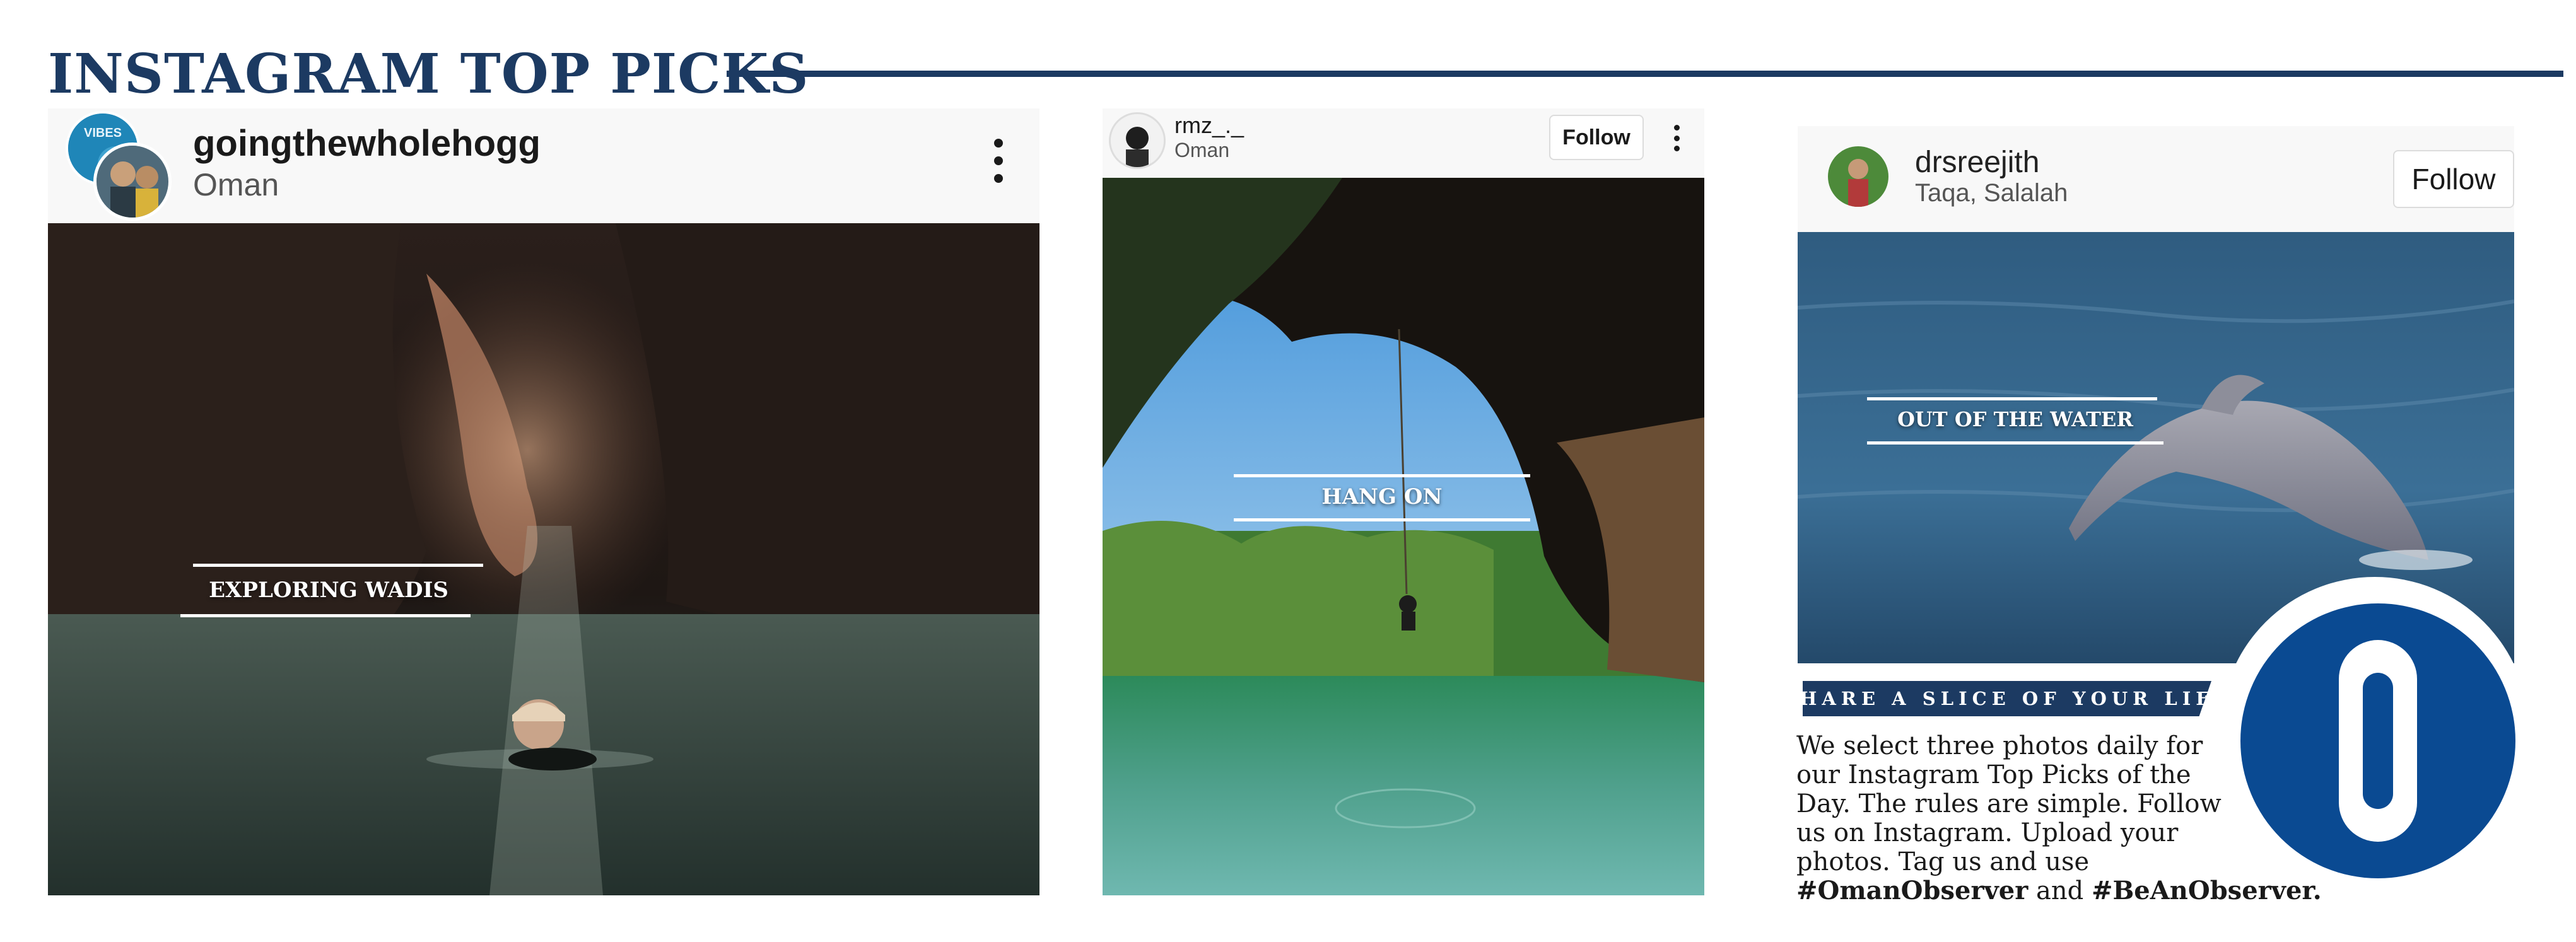  What do you see at coordinates (2060, 890) in the screenshot?
I see `hashtag-connector: and` at bounding box center [2060, 890].